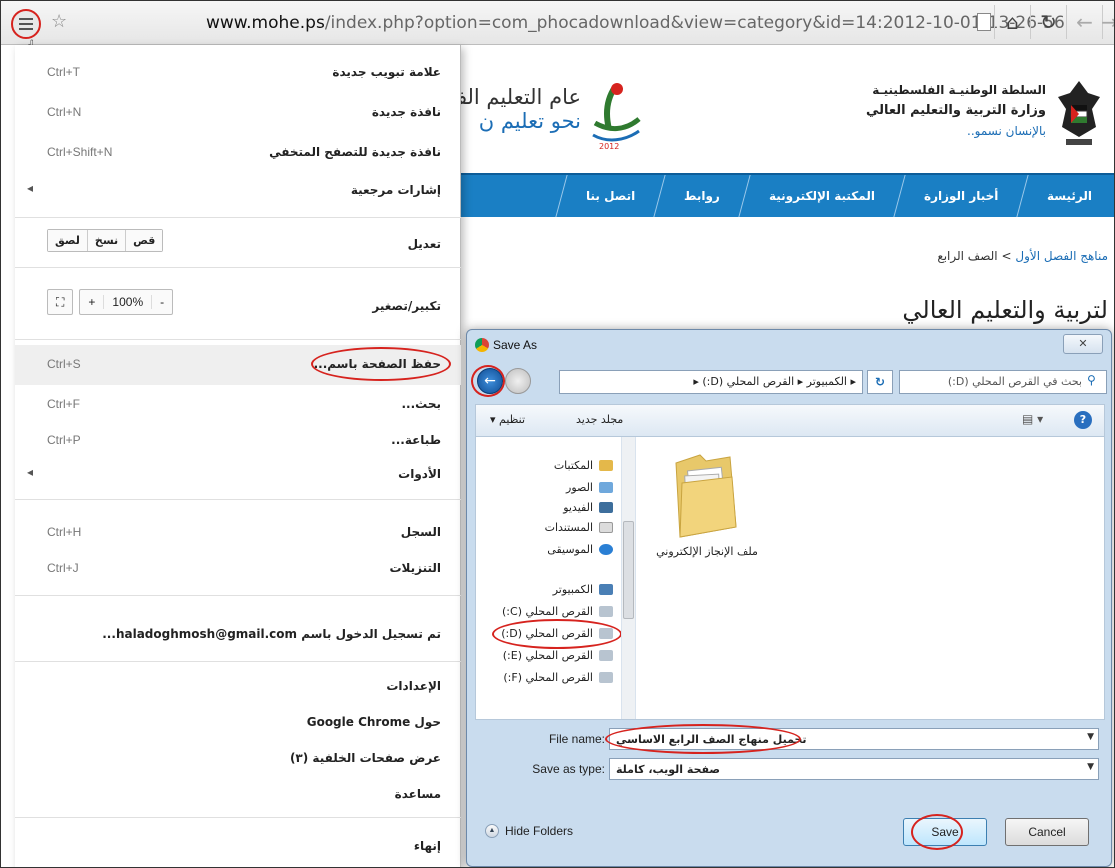 This screenshot has width=1115, height=868. I want to click on menu-item-zoom: ⛶ + 100% - تكبير/تصغير, so click(238, 304).